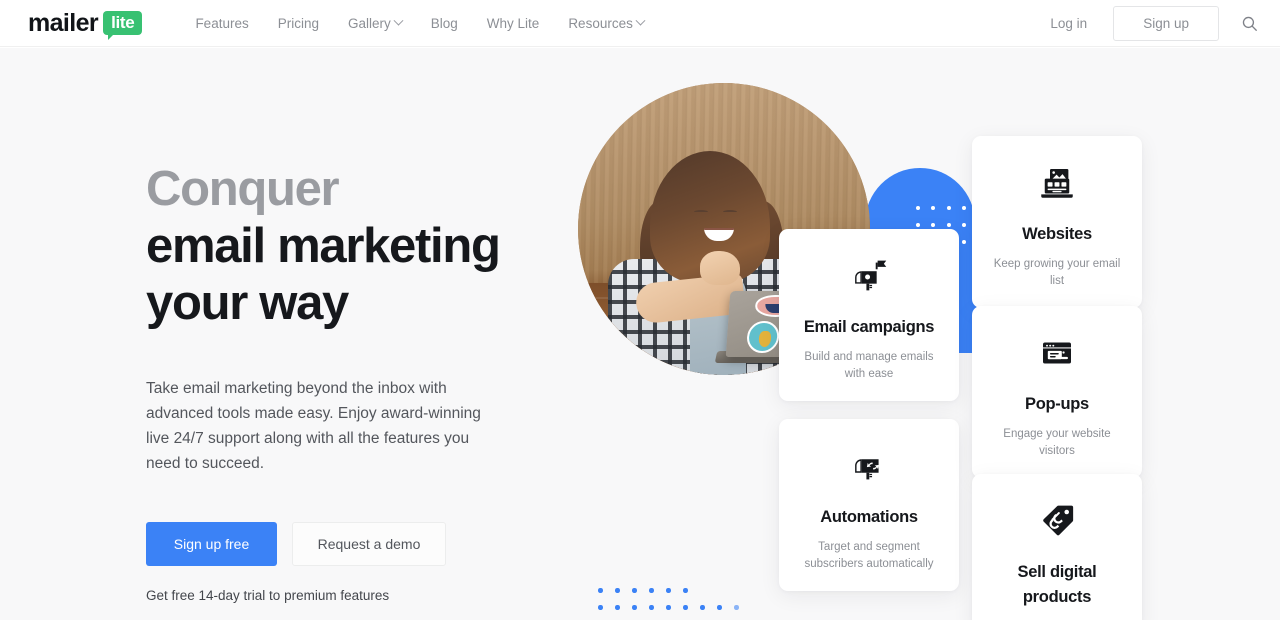 The height and width of the screenshot is (620, 1280). What do you see at coordinates (1166, 23) in the screenshot?
I see `signup-button: Sign up` at bounding box center [1166, 23].